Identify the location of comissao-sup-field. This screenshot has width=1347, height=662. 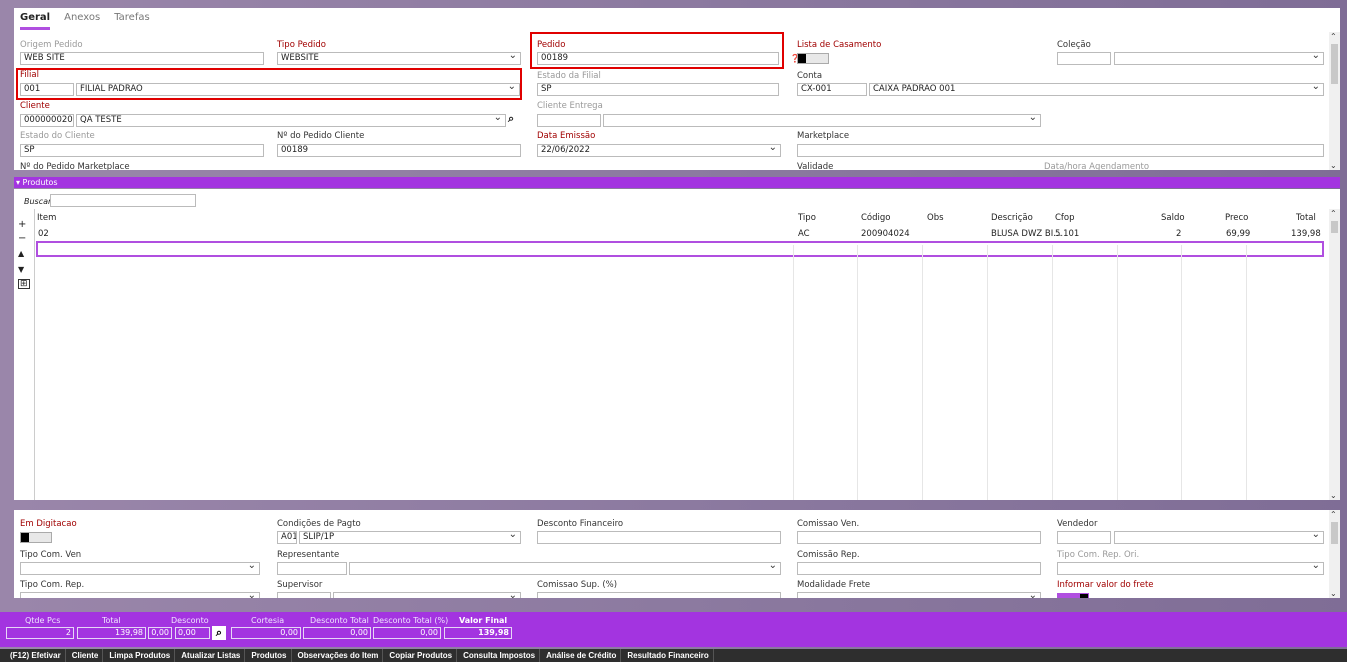
(659, 595).